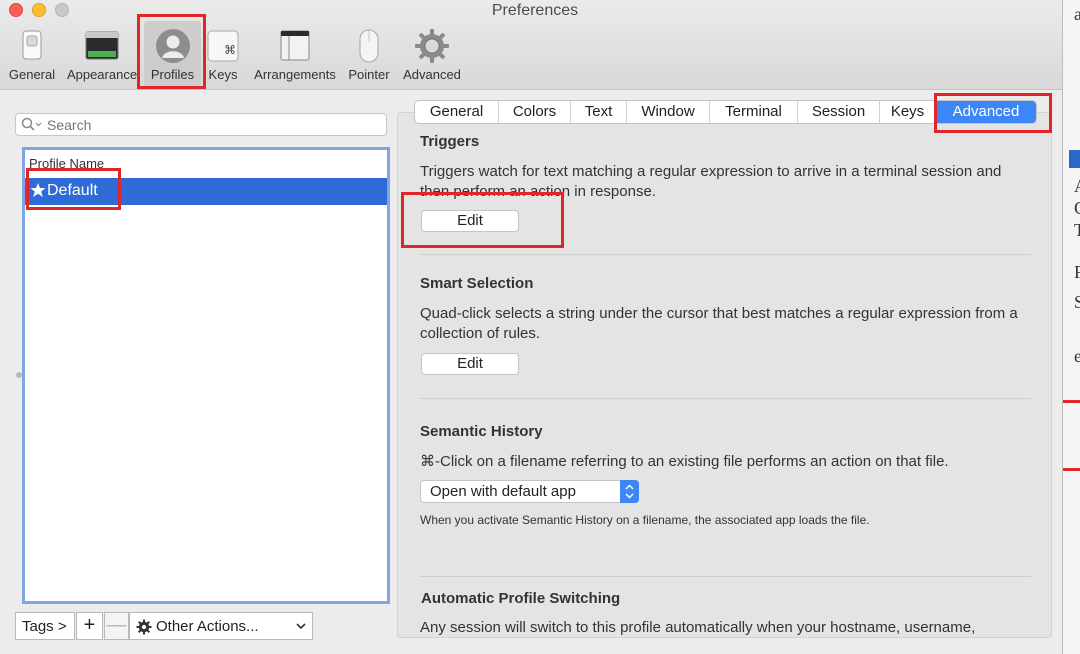 This screenshot has width=1080, height=654. I want to click on toolbar-label-advanced: Advanced, so click(432, 74).